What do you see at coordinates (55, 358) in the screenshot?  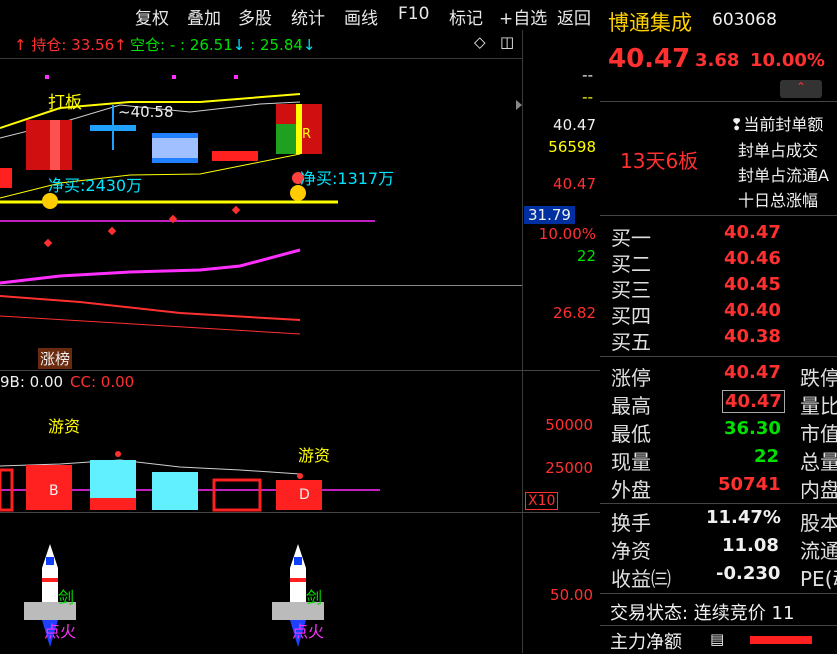 I see `zhangbang-badge: 涨榜` at bounding box center [55, 358].